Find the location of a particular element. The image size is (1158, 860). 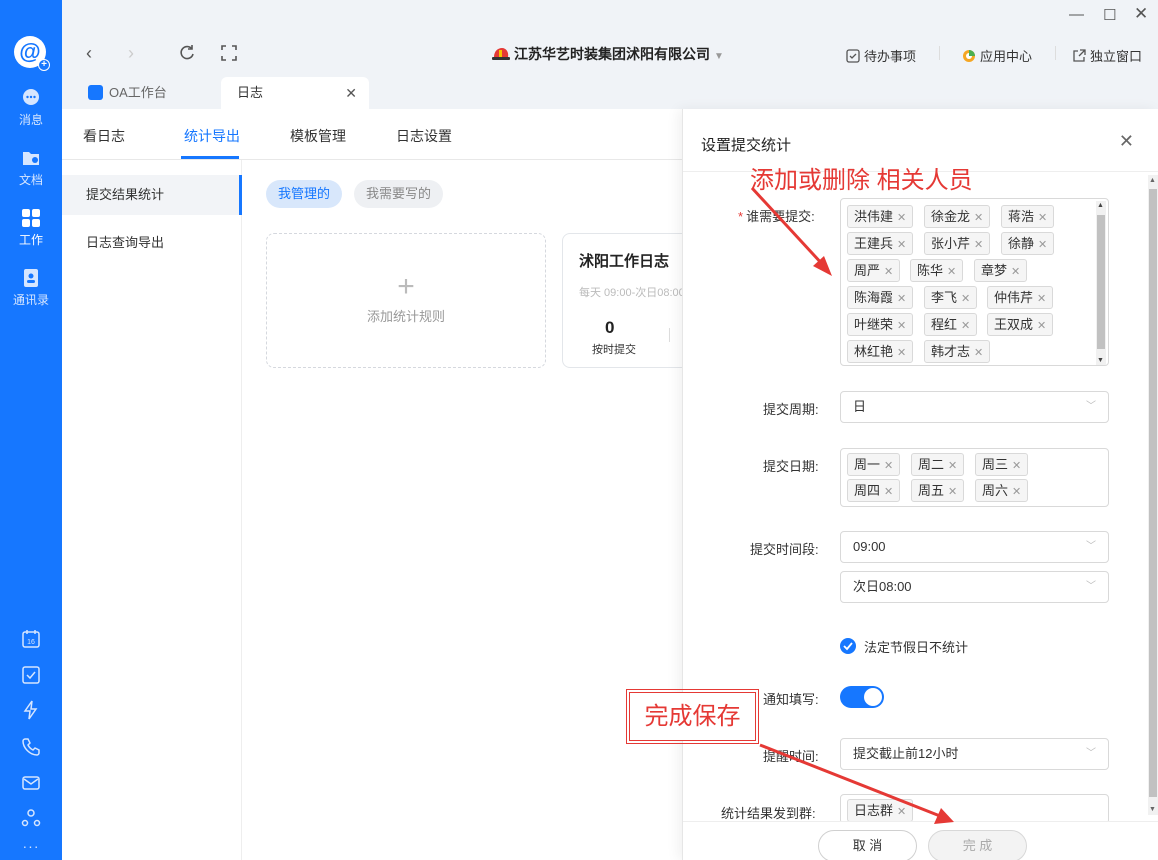

subnav-stats-export: 统计导出 is located at coordinates (212, 136).